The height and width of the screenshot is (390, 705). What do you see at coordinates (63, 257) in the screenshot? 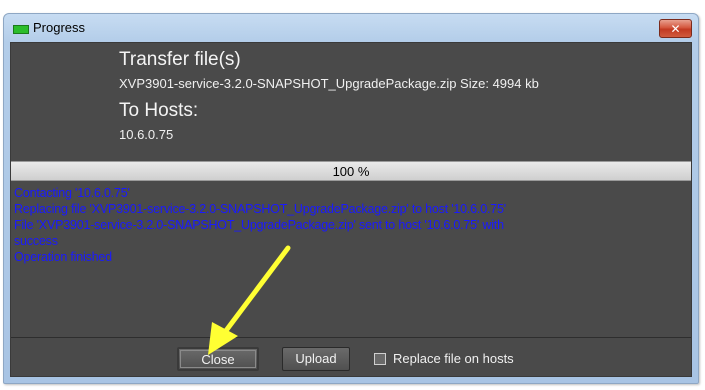
I see `log-line: Operation finished` at bounding box center [63, 257].